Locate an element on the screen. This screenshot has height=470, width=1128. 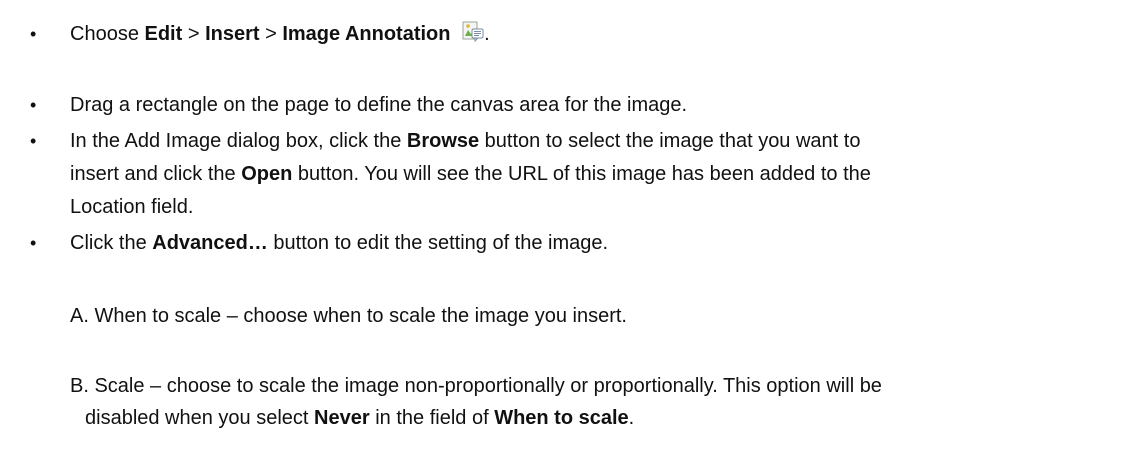
step-text: disabled when you select is located at coordinates (200, 418).